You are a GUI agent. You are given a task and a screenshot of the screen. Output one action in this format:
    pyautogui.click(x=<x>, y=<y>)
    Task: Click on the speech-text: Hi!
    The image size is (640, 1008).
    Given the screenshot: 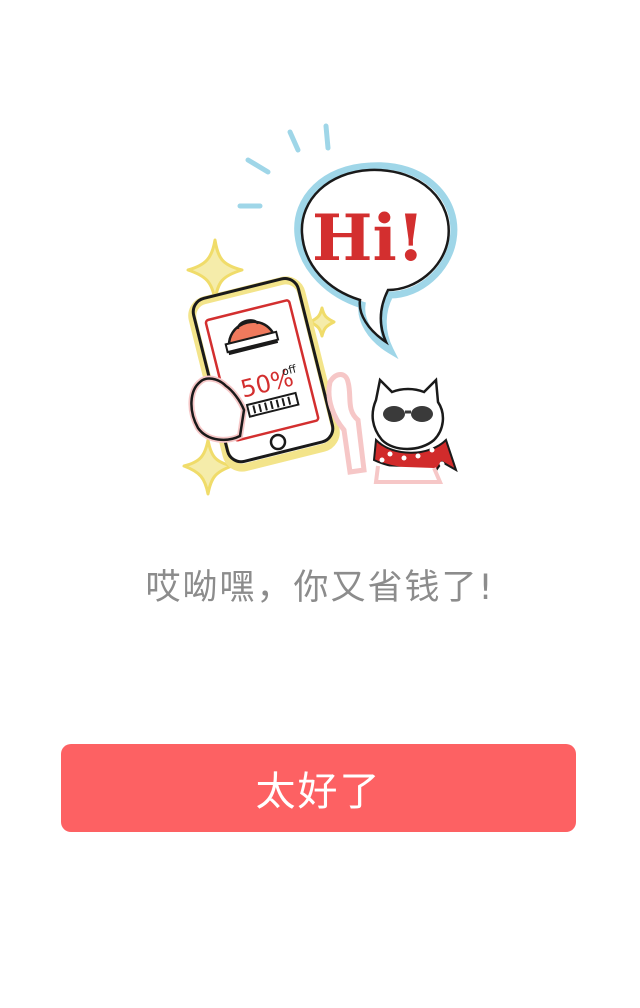 What is the action you would take?
    pyautogui.click(x=368, y=238)
    